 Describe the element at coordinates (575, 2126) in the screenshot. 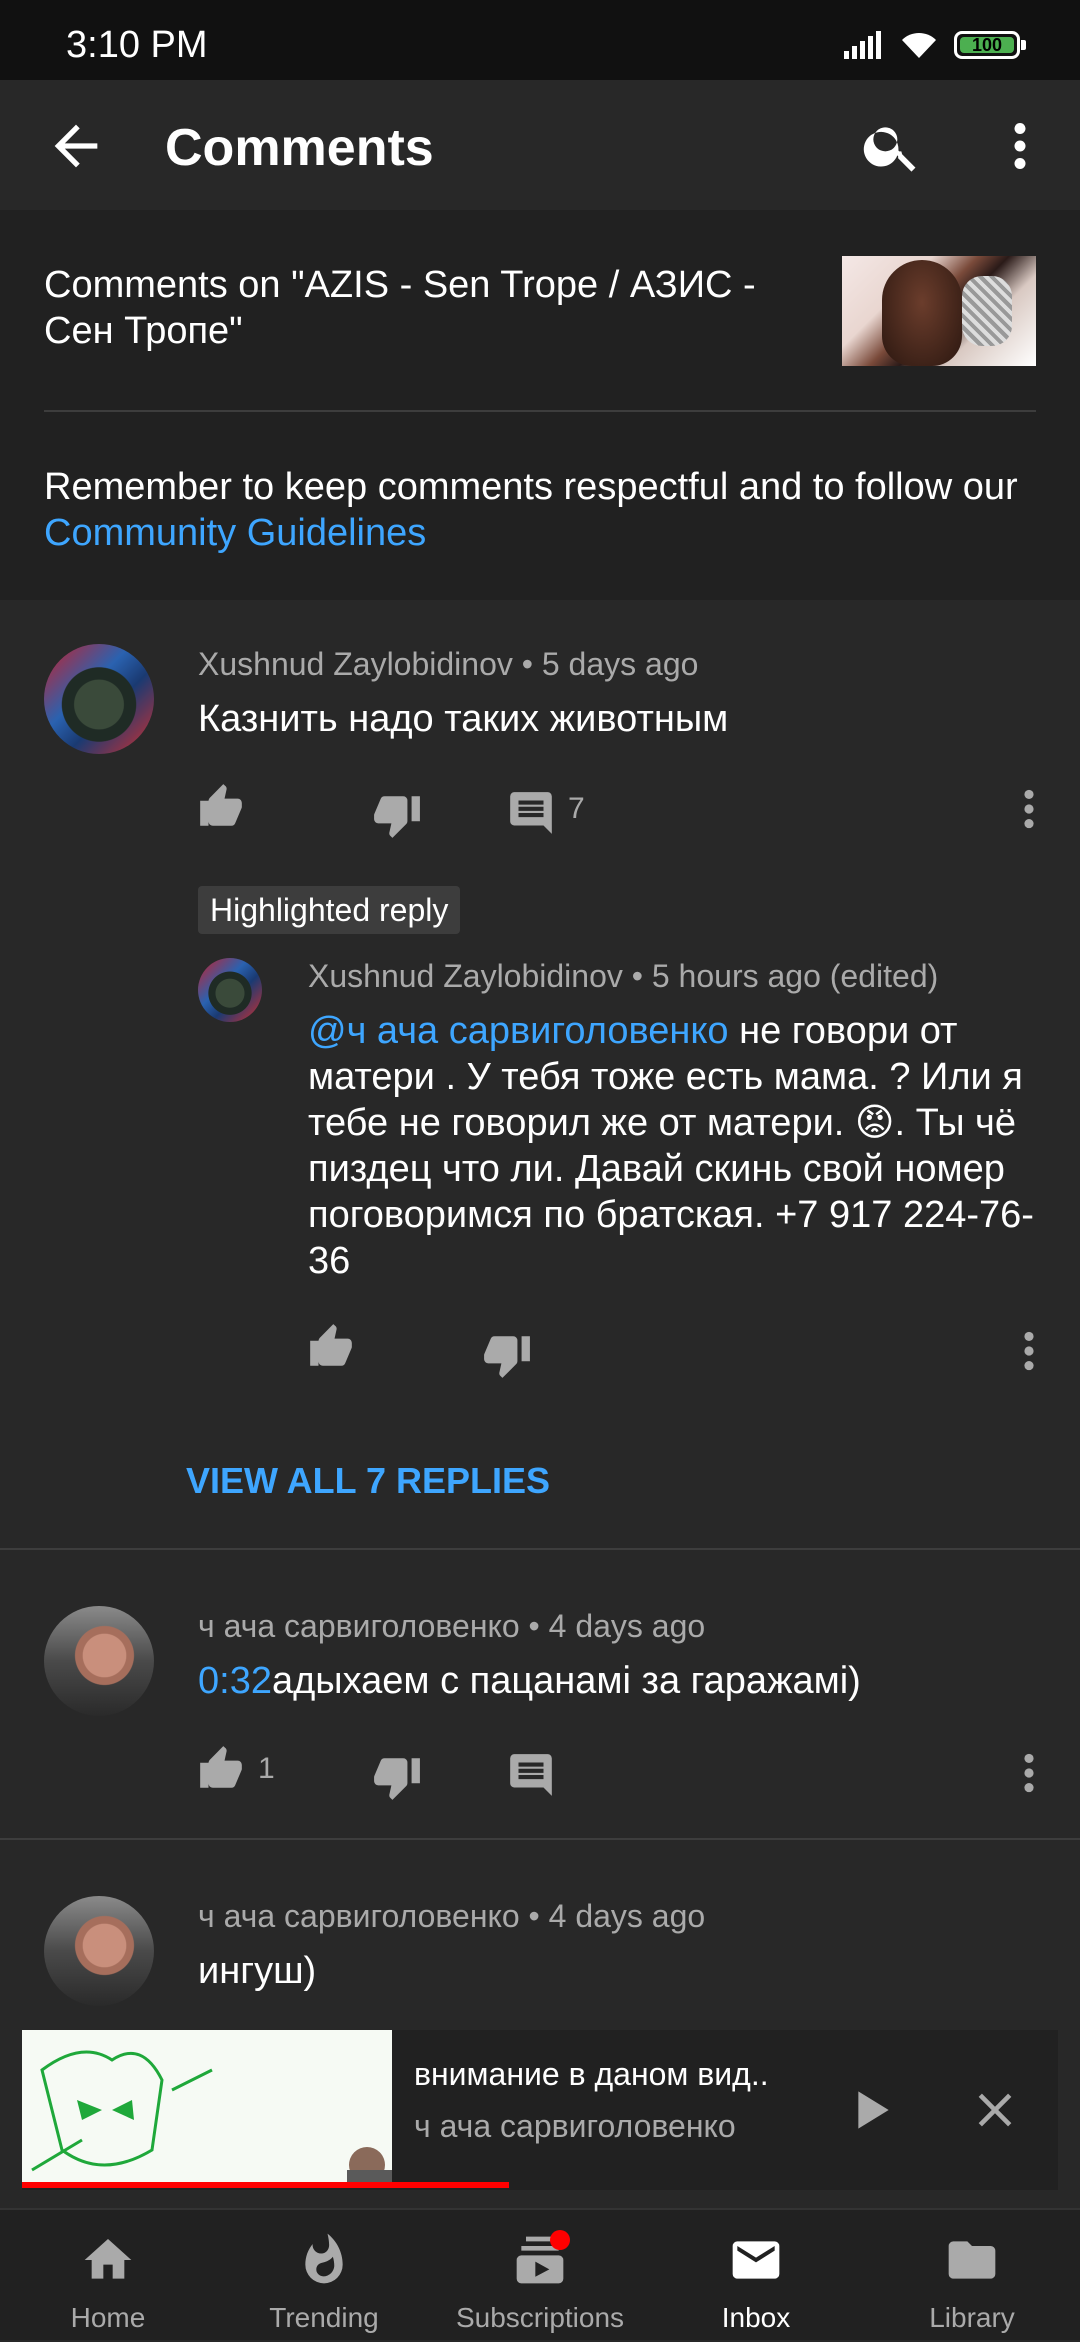

I see `mini-player-channel: ч ача сарвиголовенко` at that location.